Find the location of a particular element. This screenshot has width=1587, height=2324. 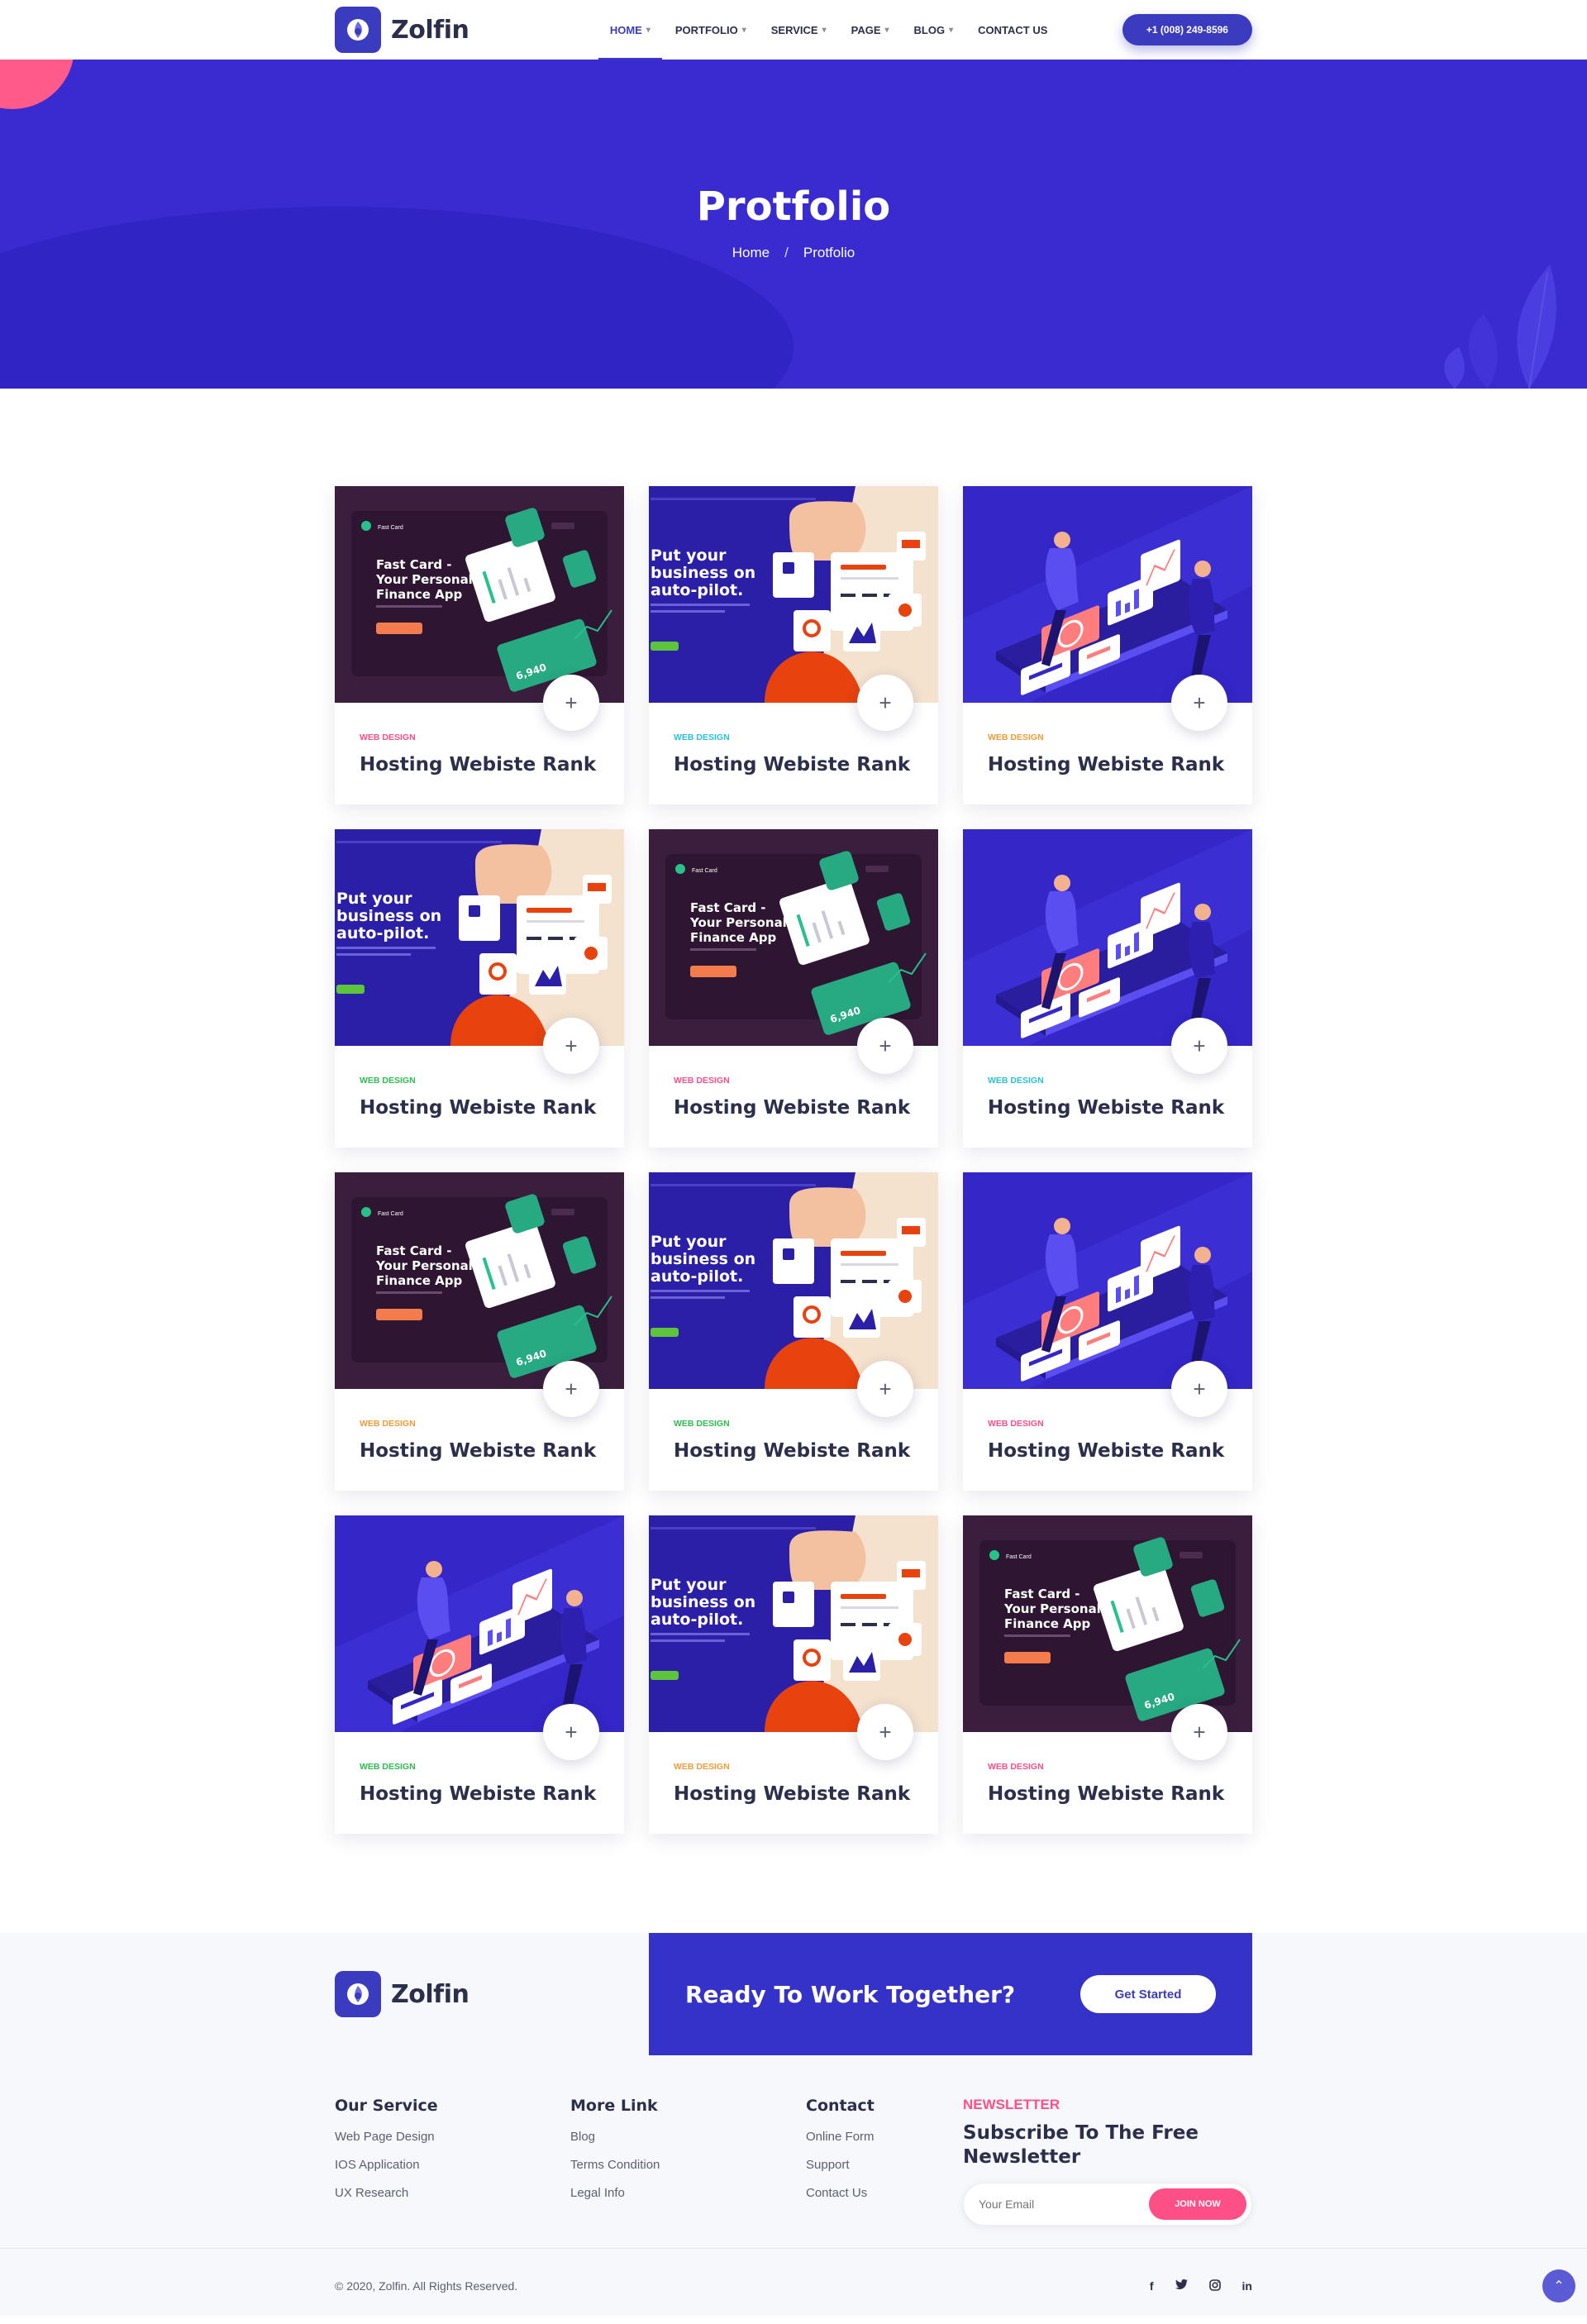

nav-home: HOME ▾ is located at coordinates (630, 30).